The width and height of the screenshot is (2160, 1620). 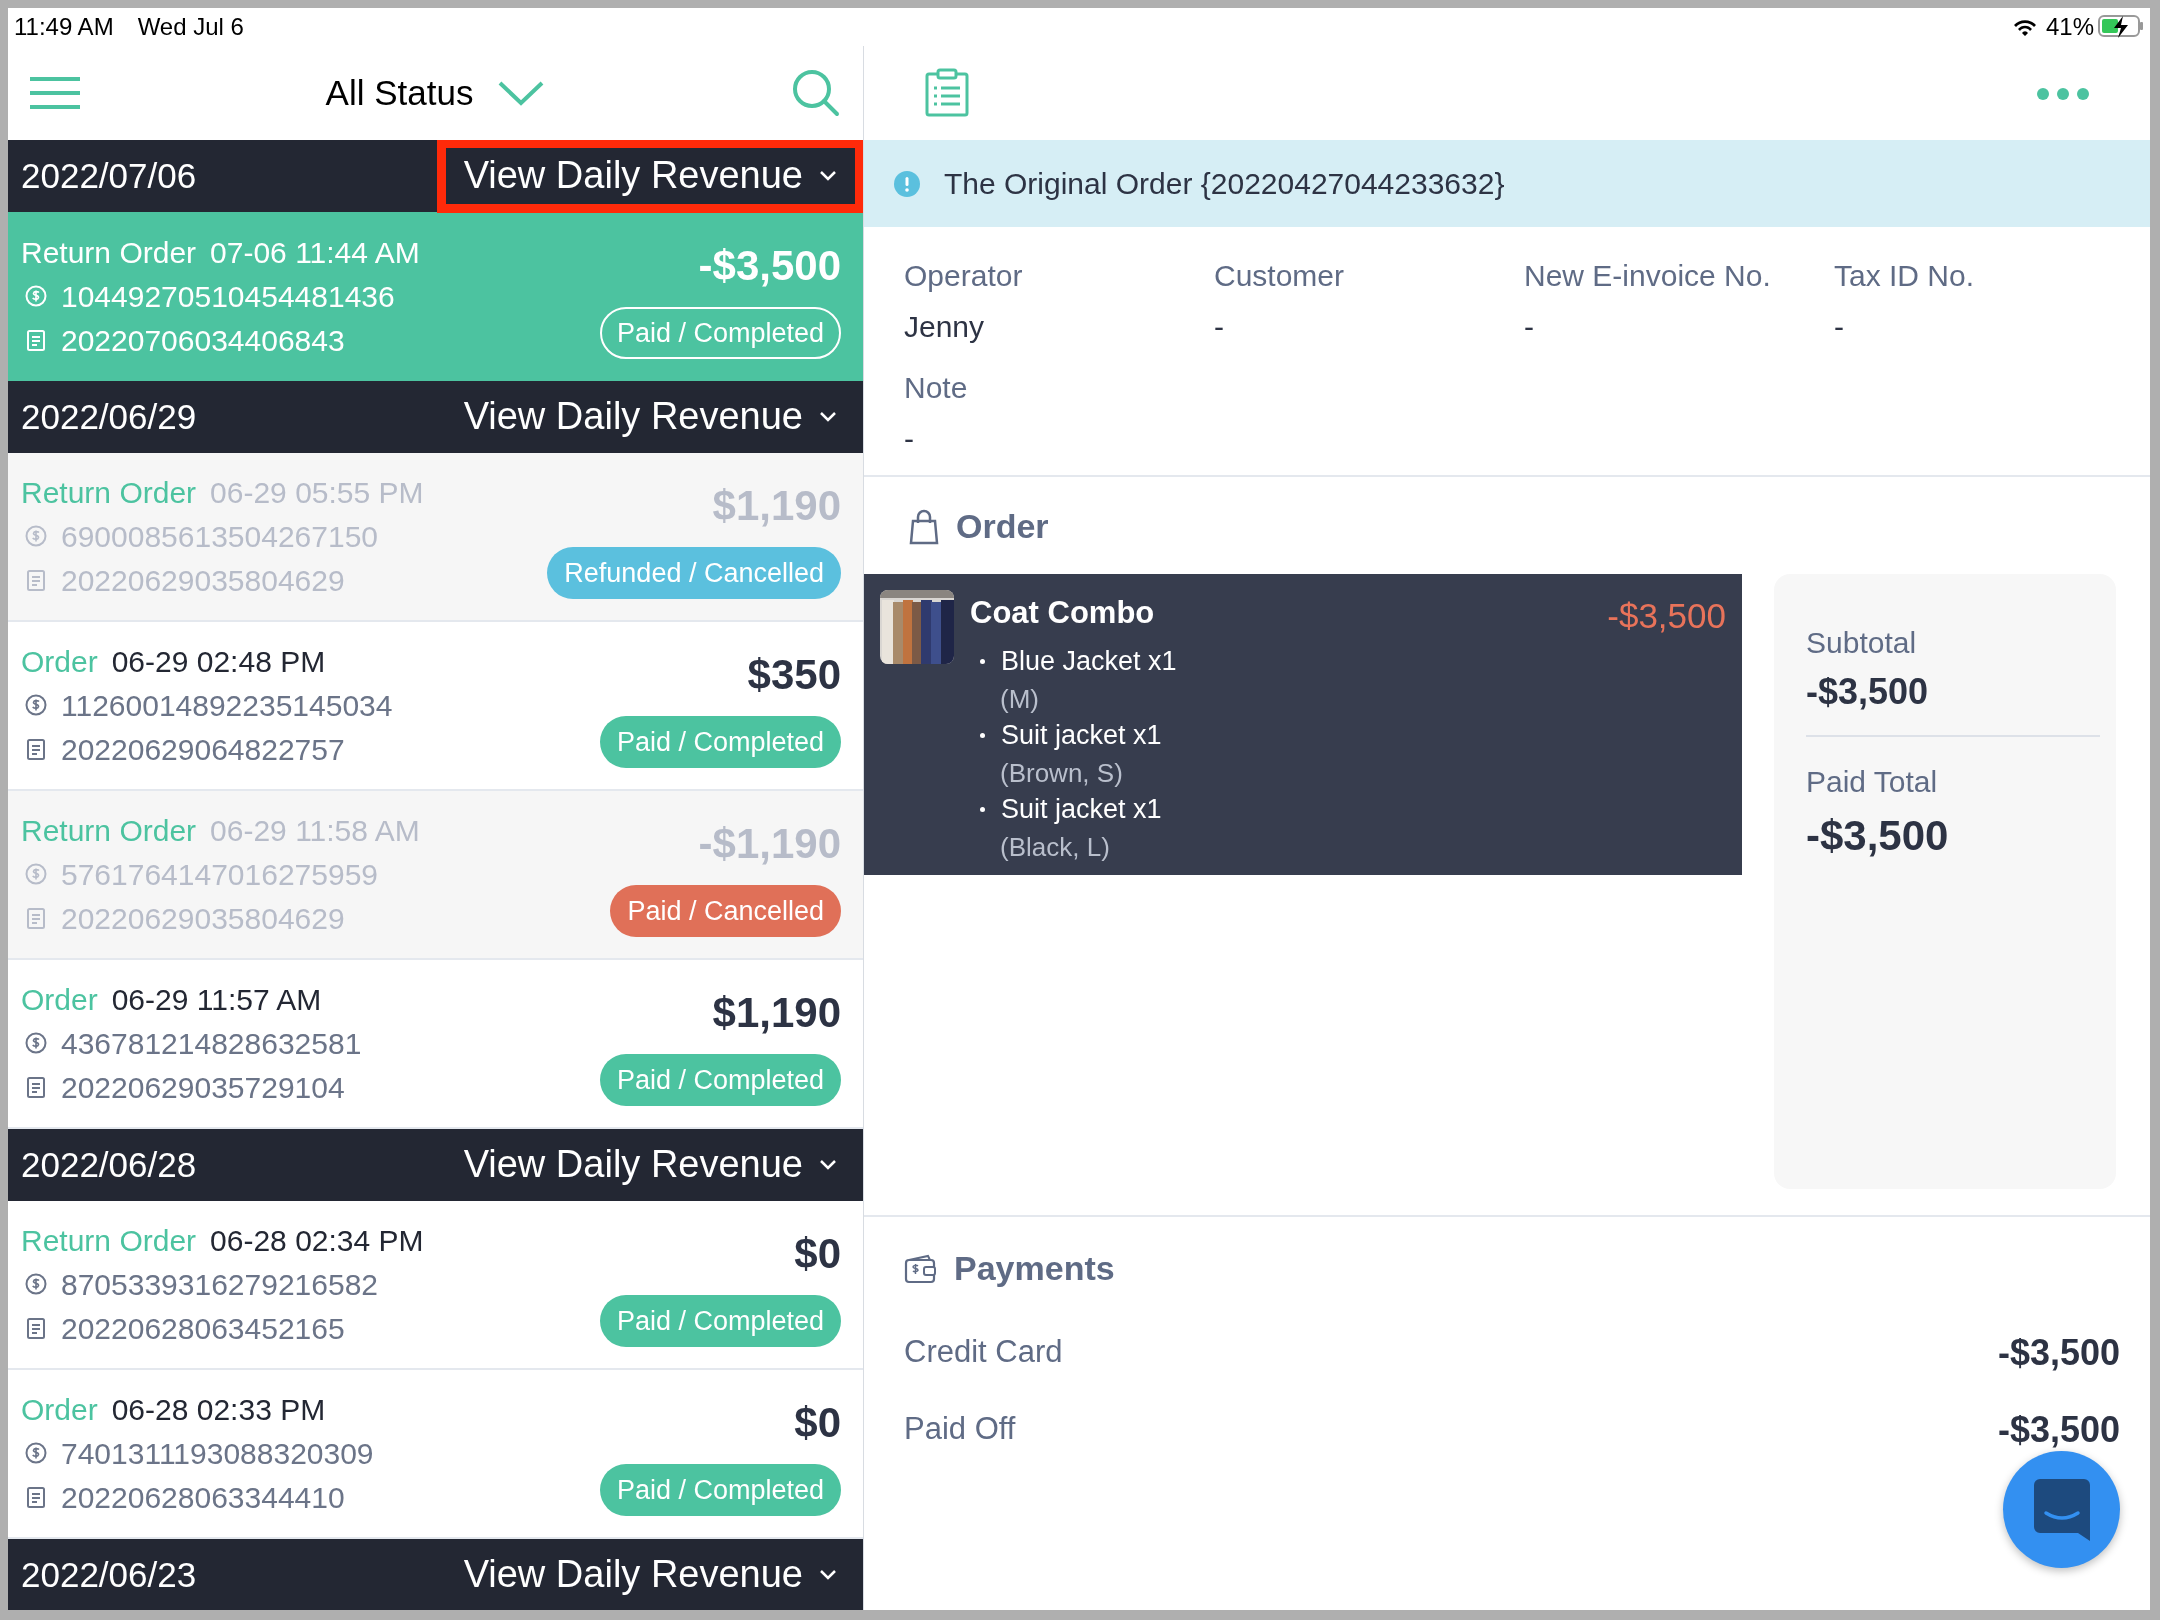 What do you see at coordinates (1666, 616) in the screenshot?
I see `item-price: -$3,500` at bounding box center [1666, 616].